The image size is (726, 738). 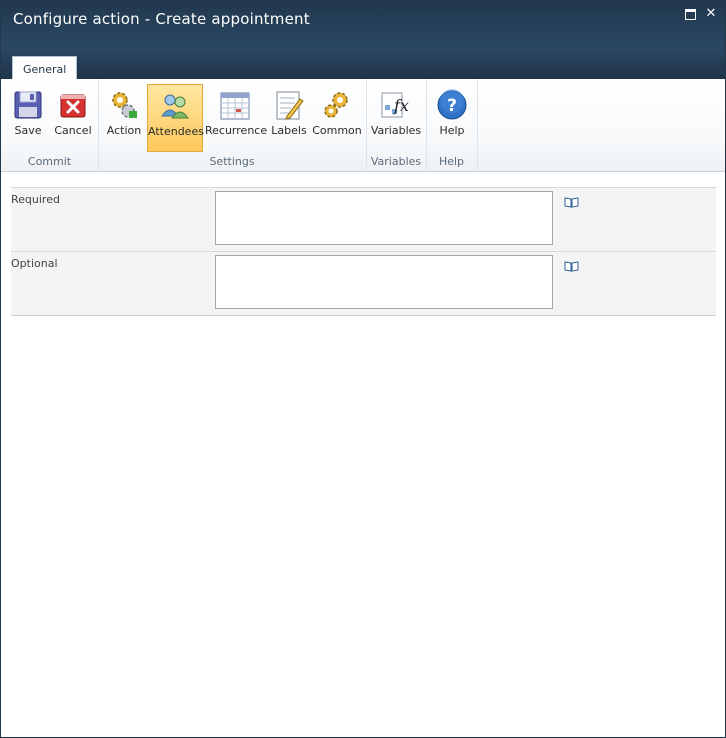 What do you see at coordinates (289, 105) in the screenshot?
I see `labels-pencil-icon` at bounding box center [289, 105].